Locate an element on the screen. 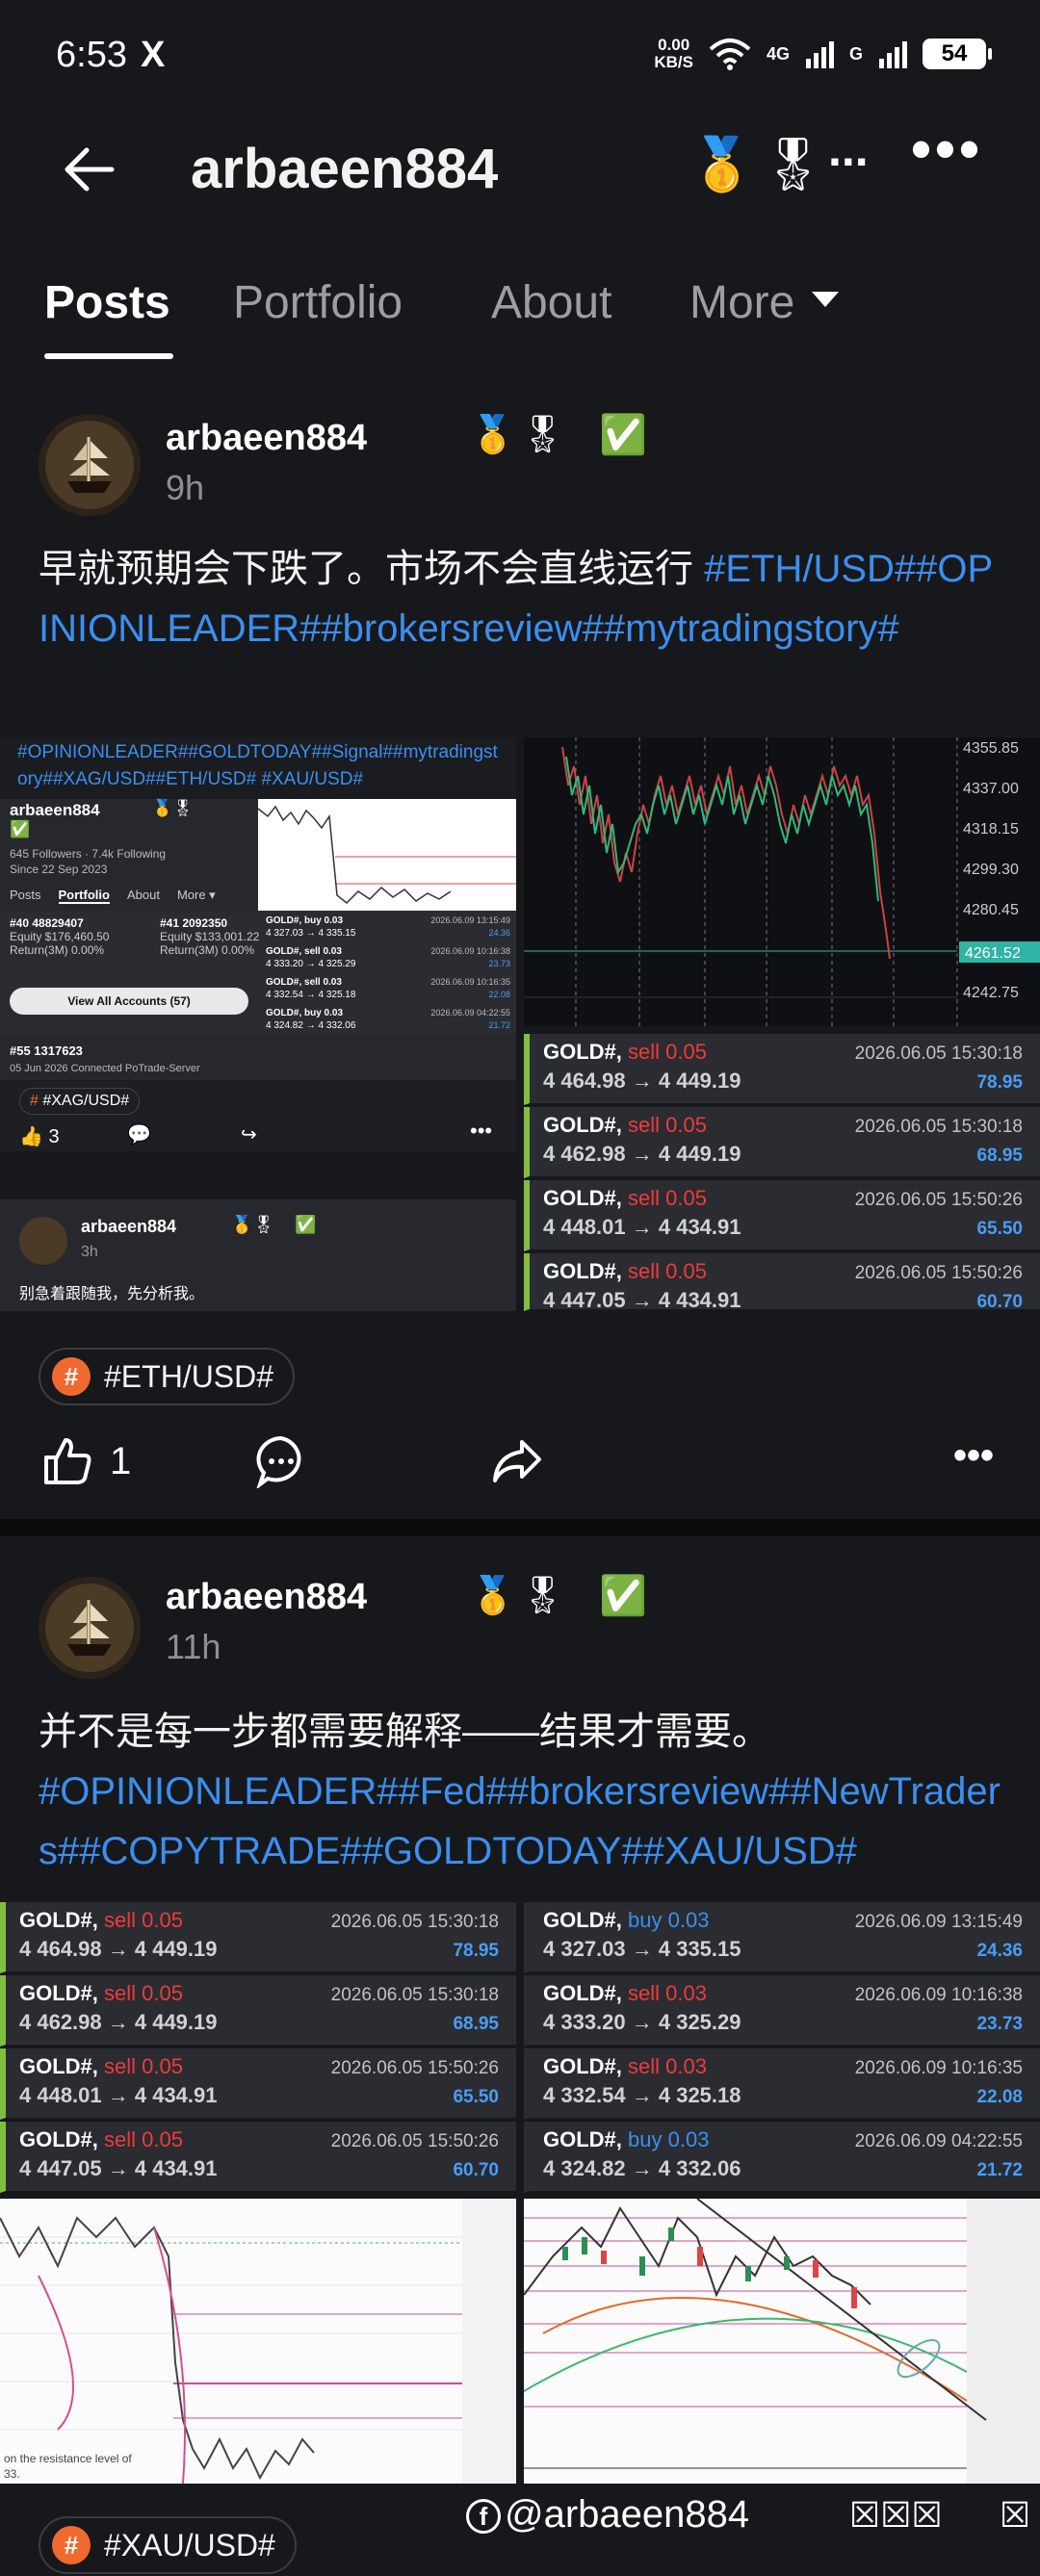 The height and width of the screenshot is (2576, 1040). tab-more: More is located at coordinates (764, 303).